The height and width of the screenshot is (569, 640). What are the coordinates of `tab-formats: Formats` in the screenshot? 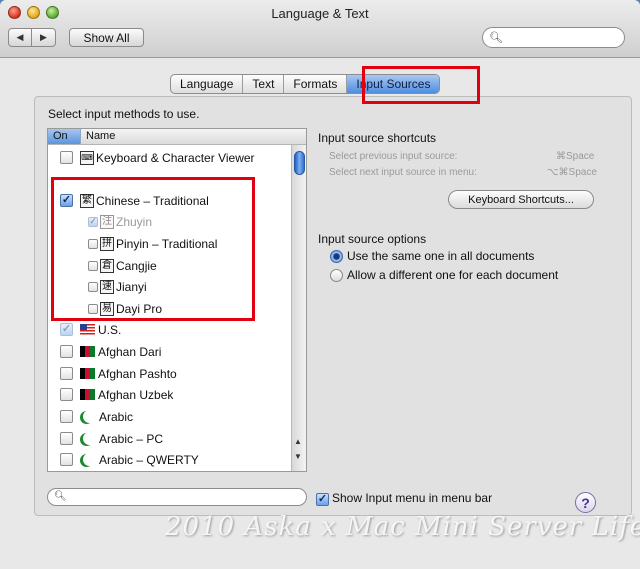 It's located at (316, 84).